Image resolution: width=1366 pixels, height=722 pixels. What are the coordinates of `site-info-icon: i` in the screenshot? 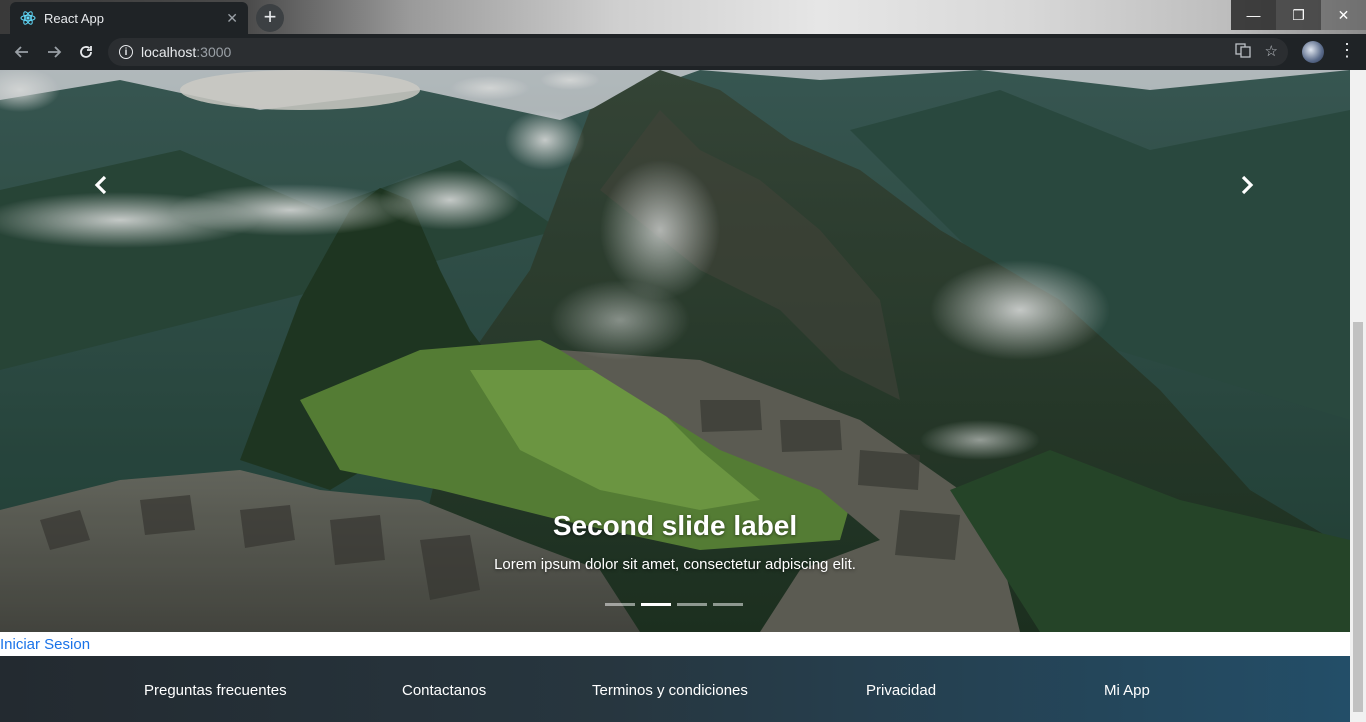 It's located at (126, 52).